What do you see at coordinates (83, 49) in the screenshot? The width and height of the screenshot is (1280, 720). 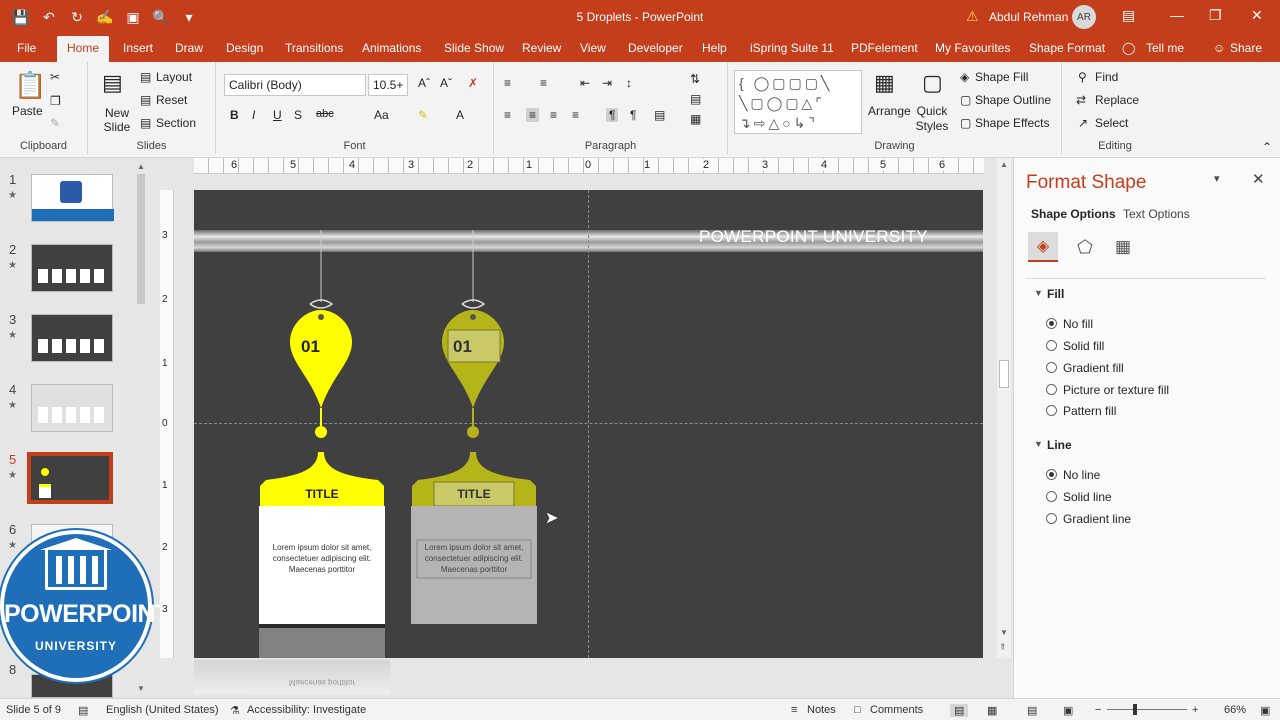 I see `tab-home: Home` at bounding box center [83, 49].